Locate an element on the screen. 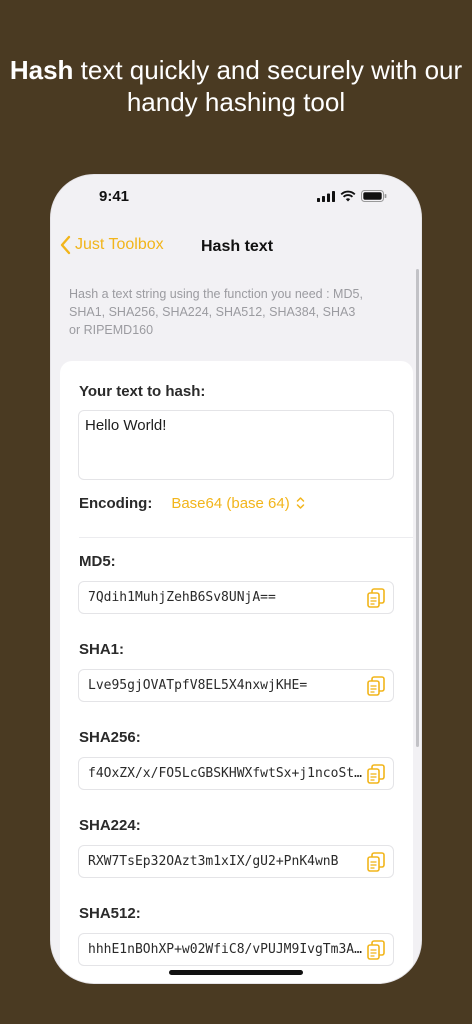  copy-button-sha1 is located at coordinates (376, 686).